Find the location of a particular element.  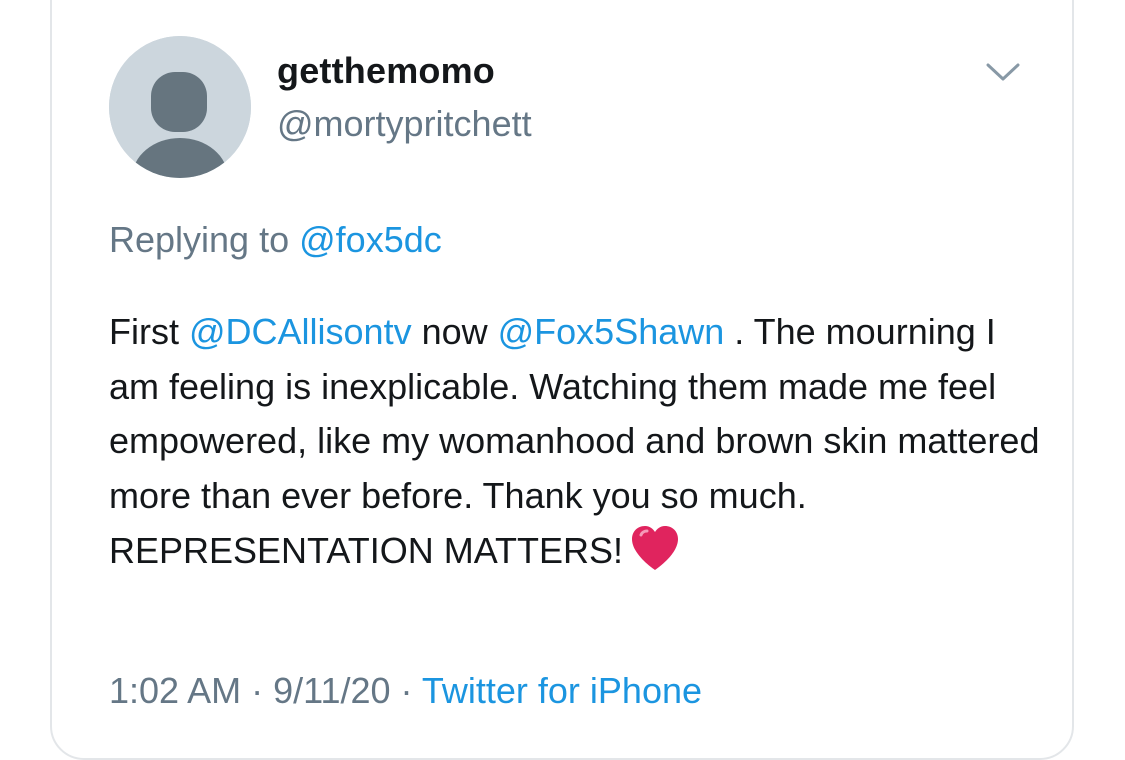

tweet-time: 1:02 AM is located at coordinates (175, 690).